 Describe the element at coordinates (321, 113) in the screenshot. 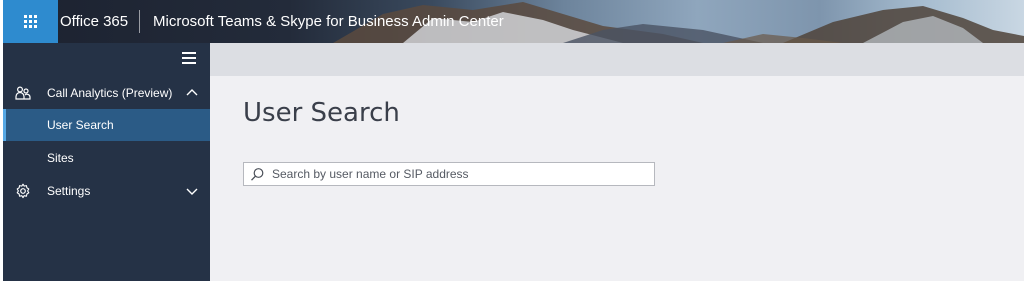

I see `page-title: User Search` at that location.